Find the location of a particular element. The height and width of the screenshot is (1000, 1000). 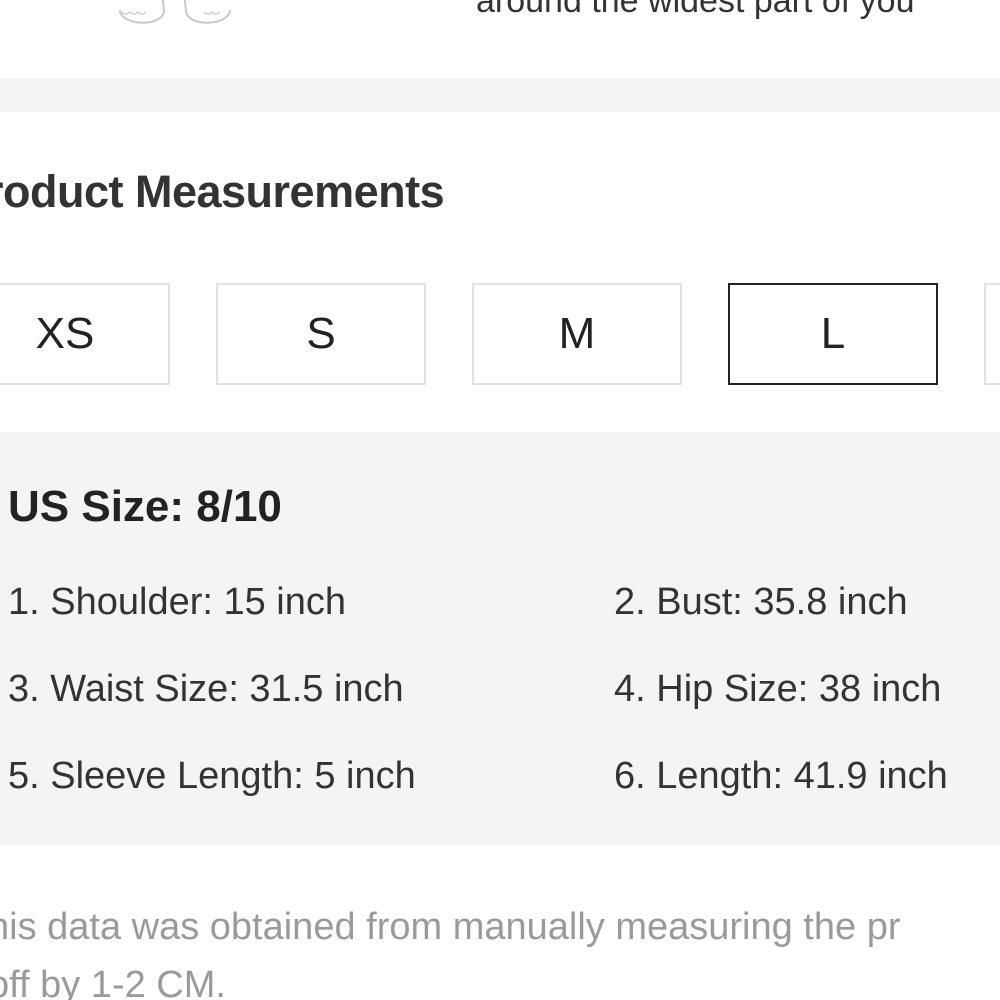

size-option-s: S is located at coordinates (321, 334).